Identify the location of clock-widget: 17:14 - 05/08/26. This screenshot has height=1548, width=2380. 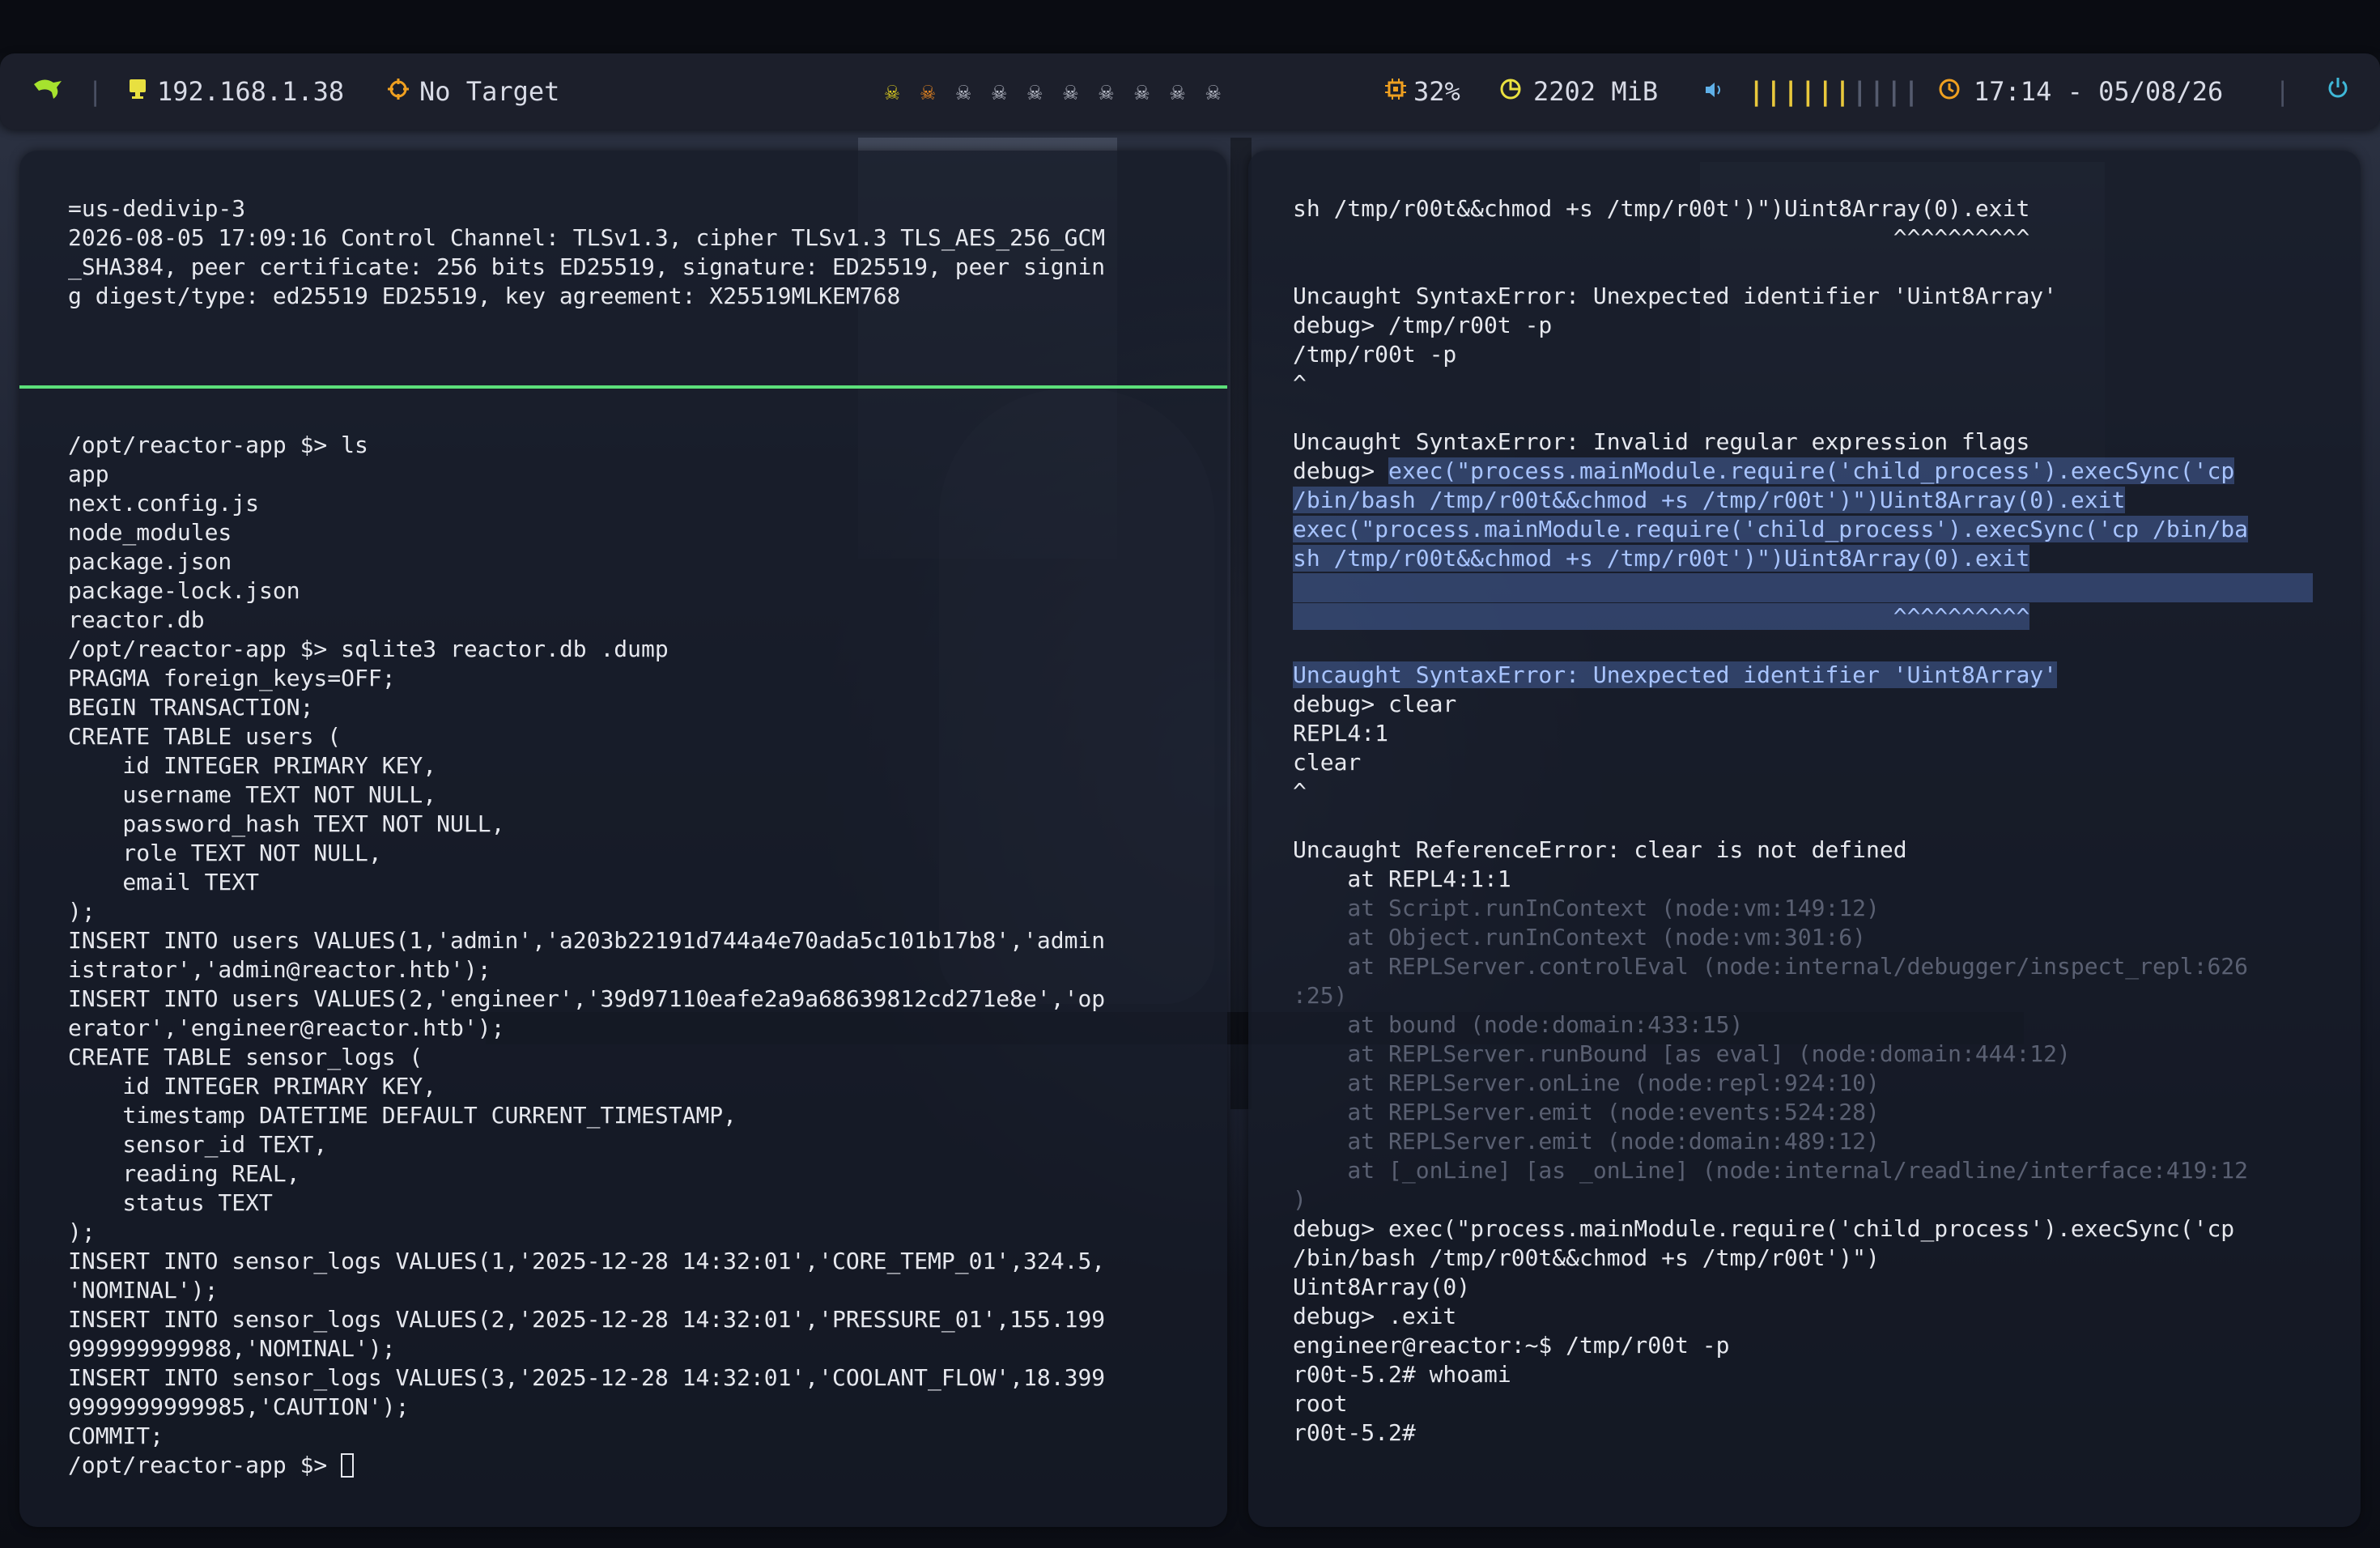
(2080, 92).